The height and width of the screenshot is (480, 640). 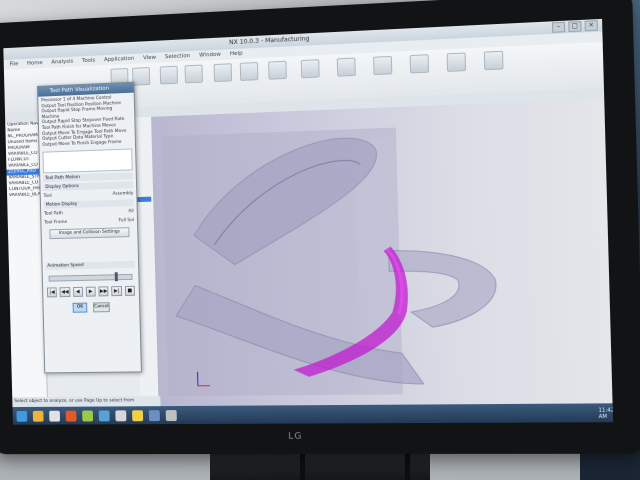 I want to click on generate-toolpath-icon, so click(x=223, y=73).